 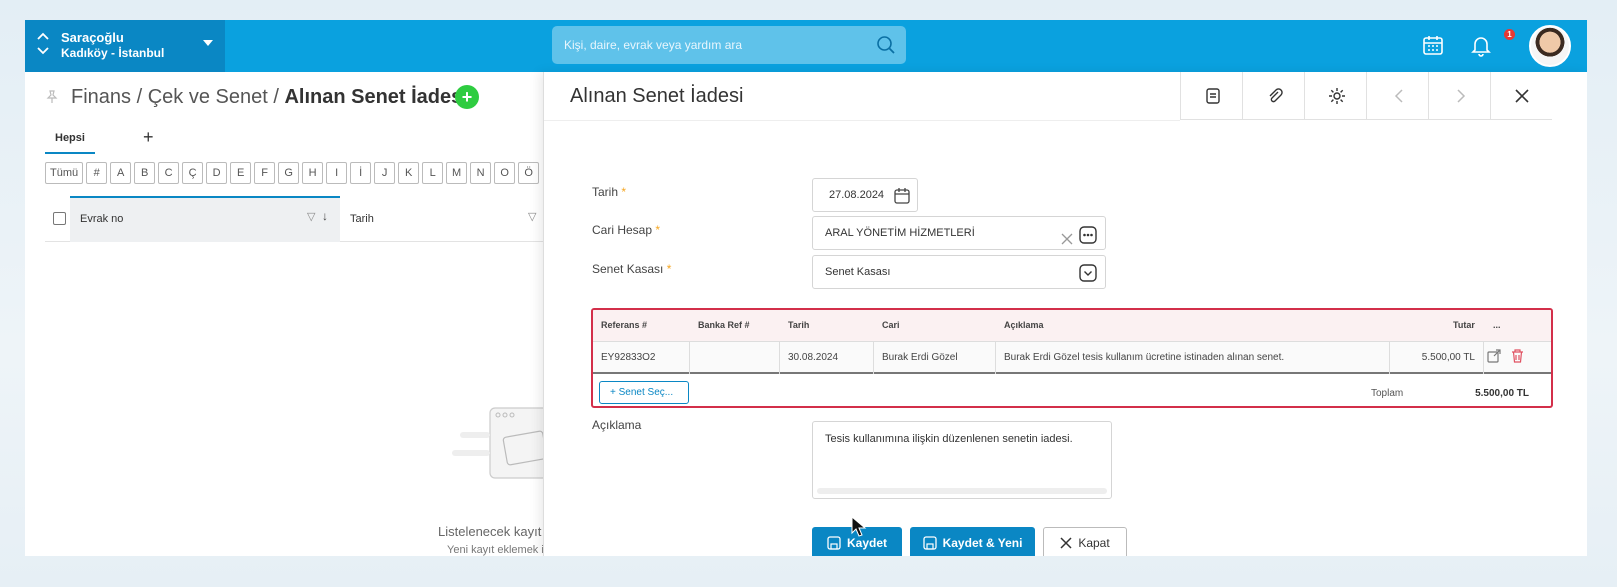 What do you see at coordinates (624, 325) in the screenshot?
I see `grid-header-referans: Referans #` at bounding box center [624, 325].